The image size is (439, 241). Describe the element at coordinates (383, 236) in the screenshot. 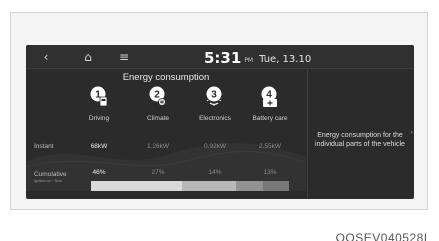

I see `figure-code: OOSEV040528L` at that location.